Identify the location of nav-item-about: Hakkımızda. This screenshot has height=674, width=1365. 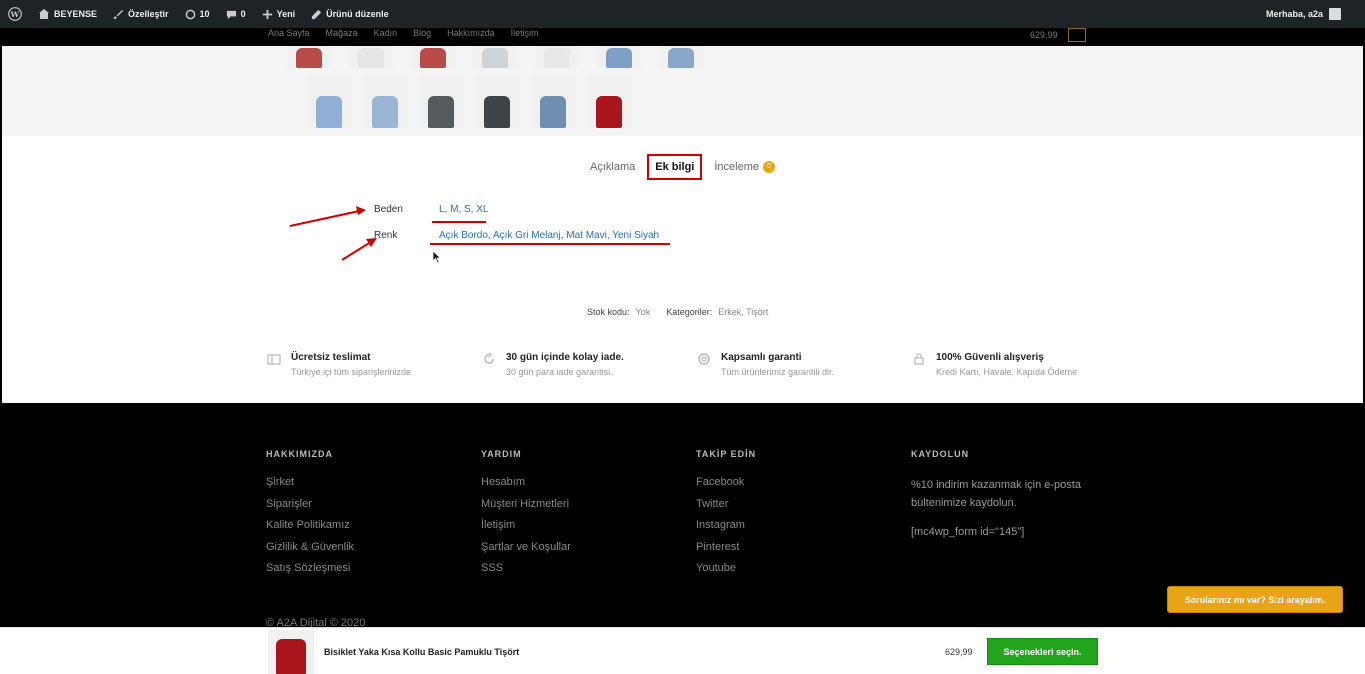
(471, 33).